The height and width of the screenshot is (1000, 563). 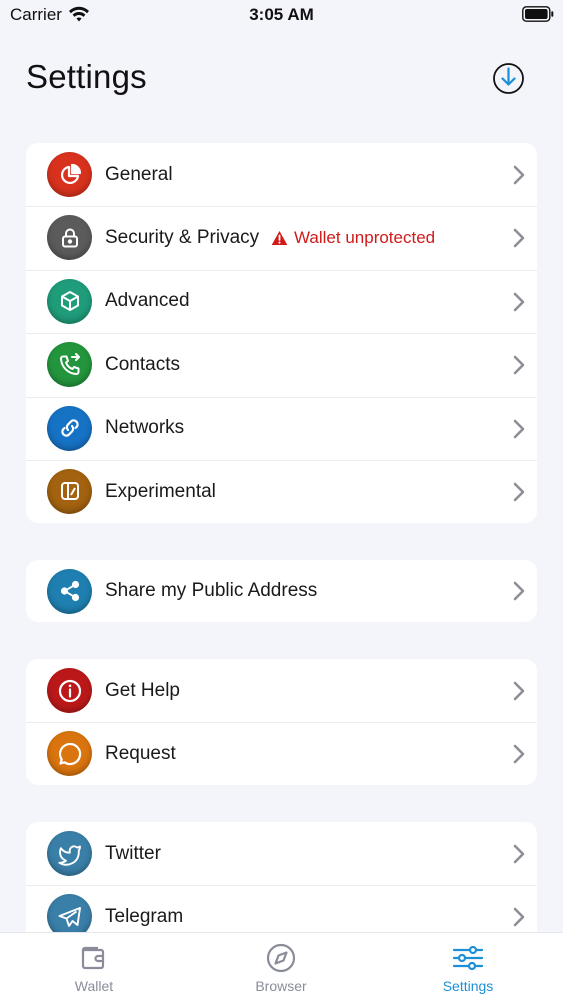 What do you see at coordinates (281, 301) in the screenshot?
I see `settings-row-advanced: Advanced` at bounding box center [281, 301].